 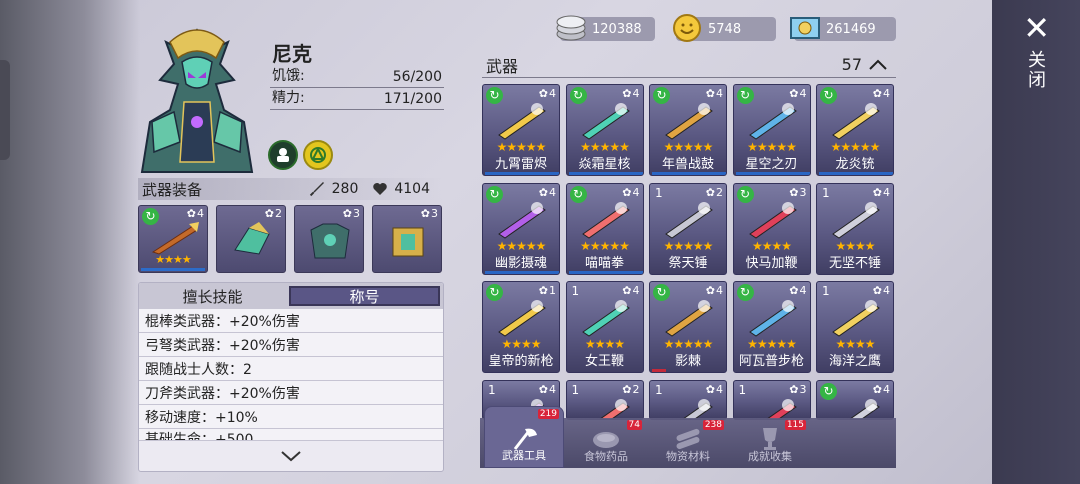 What do you see at coordinates (291, 369) in the screenshot?
I see `skill-row: 跟随战士人数：2` at bounding box center [291, 369].